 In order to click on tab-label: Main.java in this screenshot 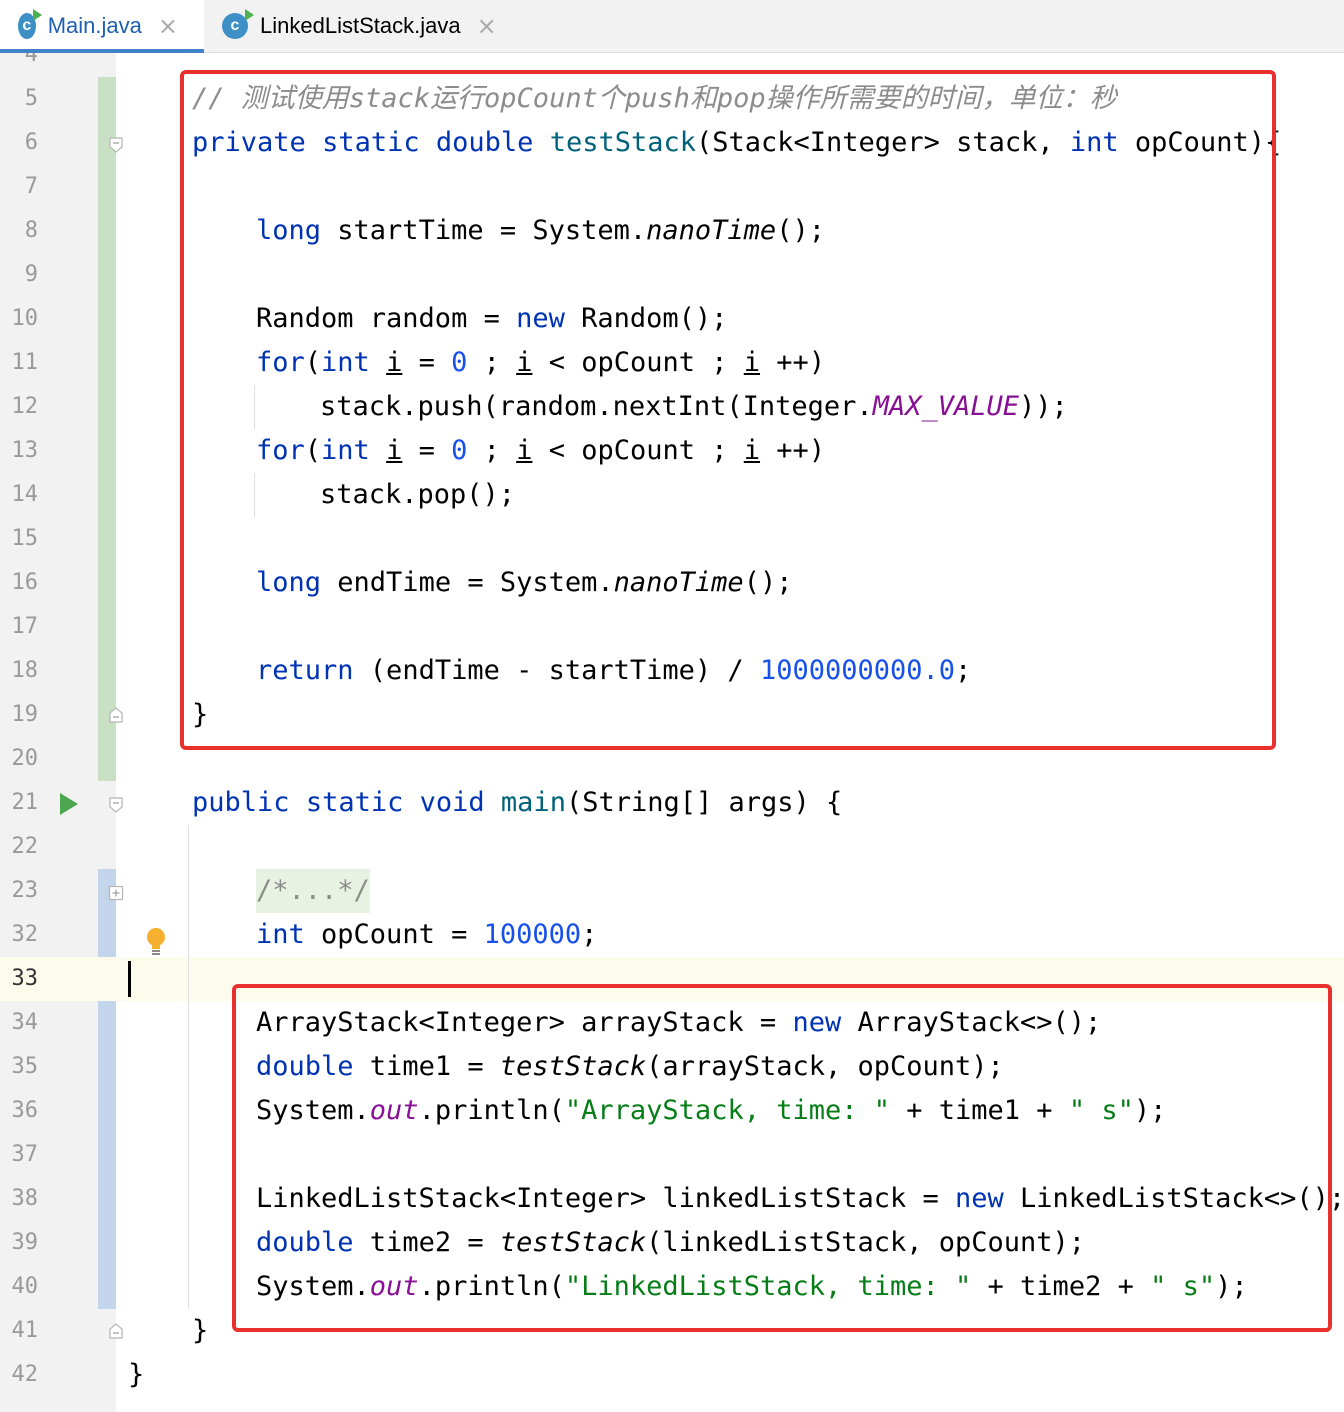, I will do `click(94, 25)`.